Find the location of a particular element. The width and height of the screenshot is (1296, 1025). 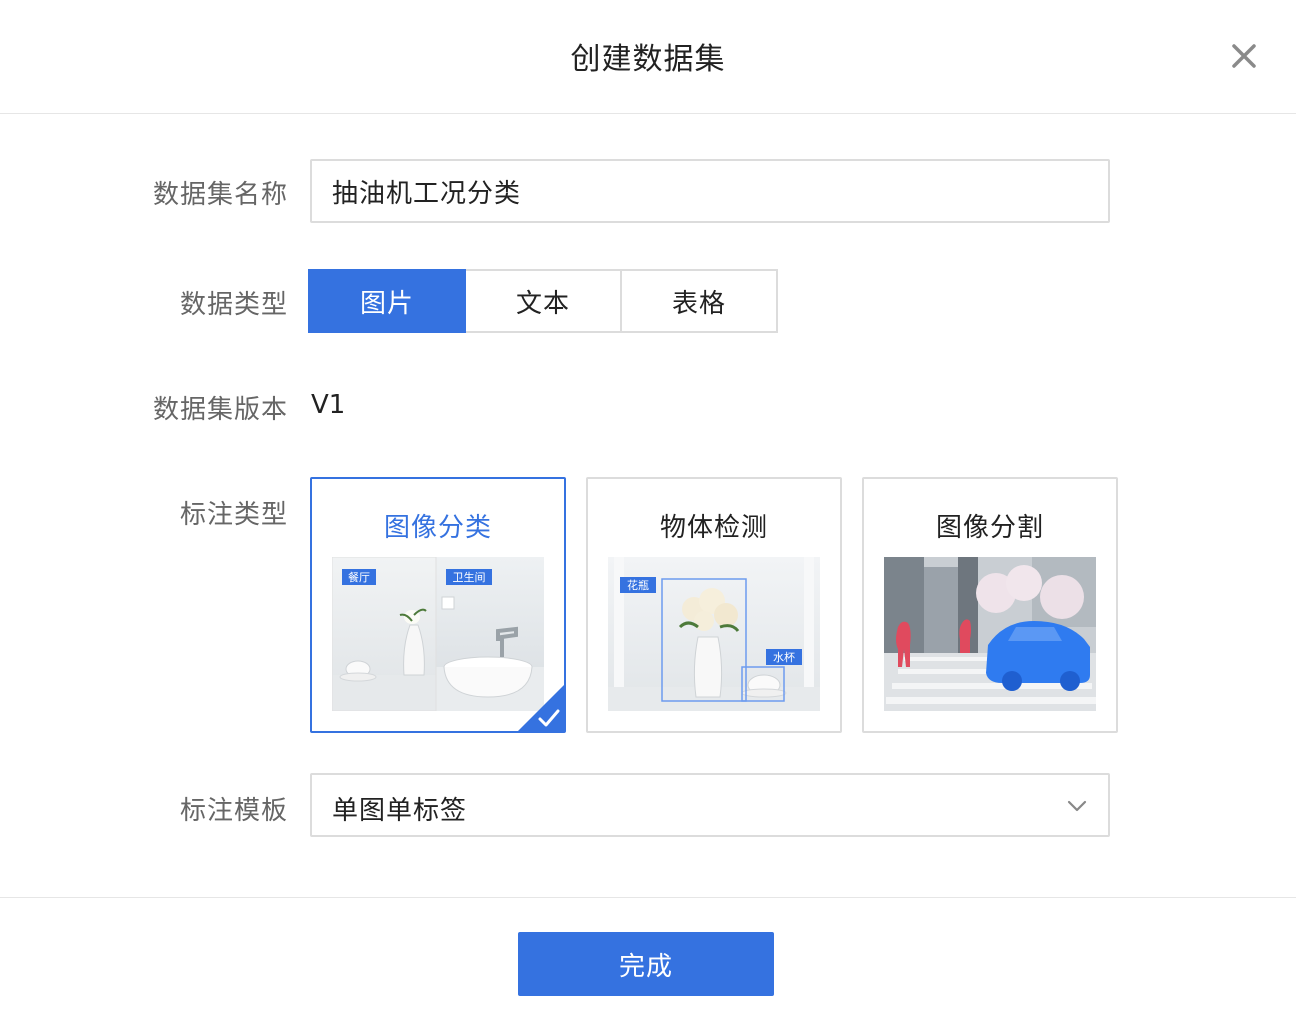

detection-tag-vase: 花瓶 is located at coordinates (638, 585).